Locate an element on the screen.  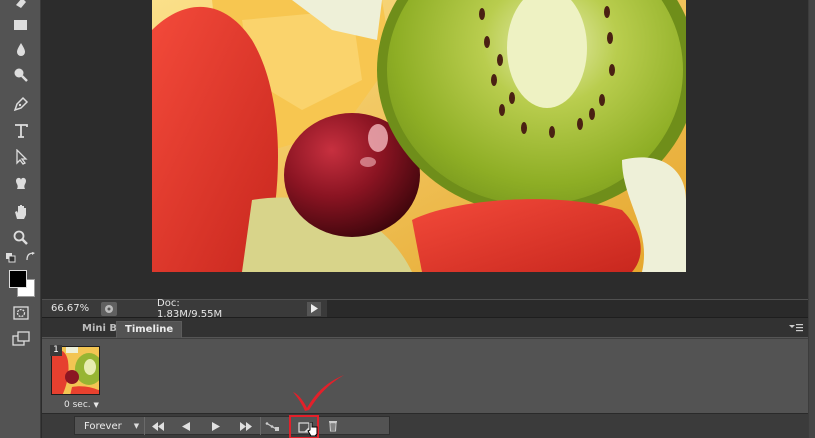
loop-options-label: Forever is located at coordinates (103, 426).